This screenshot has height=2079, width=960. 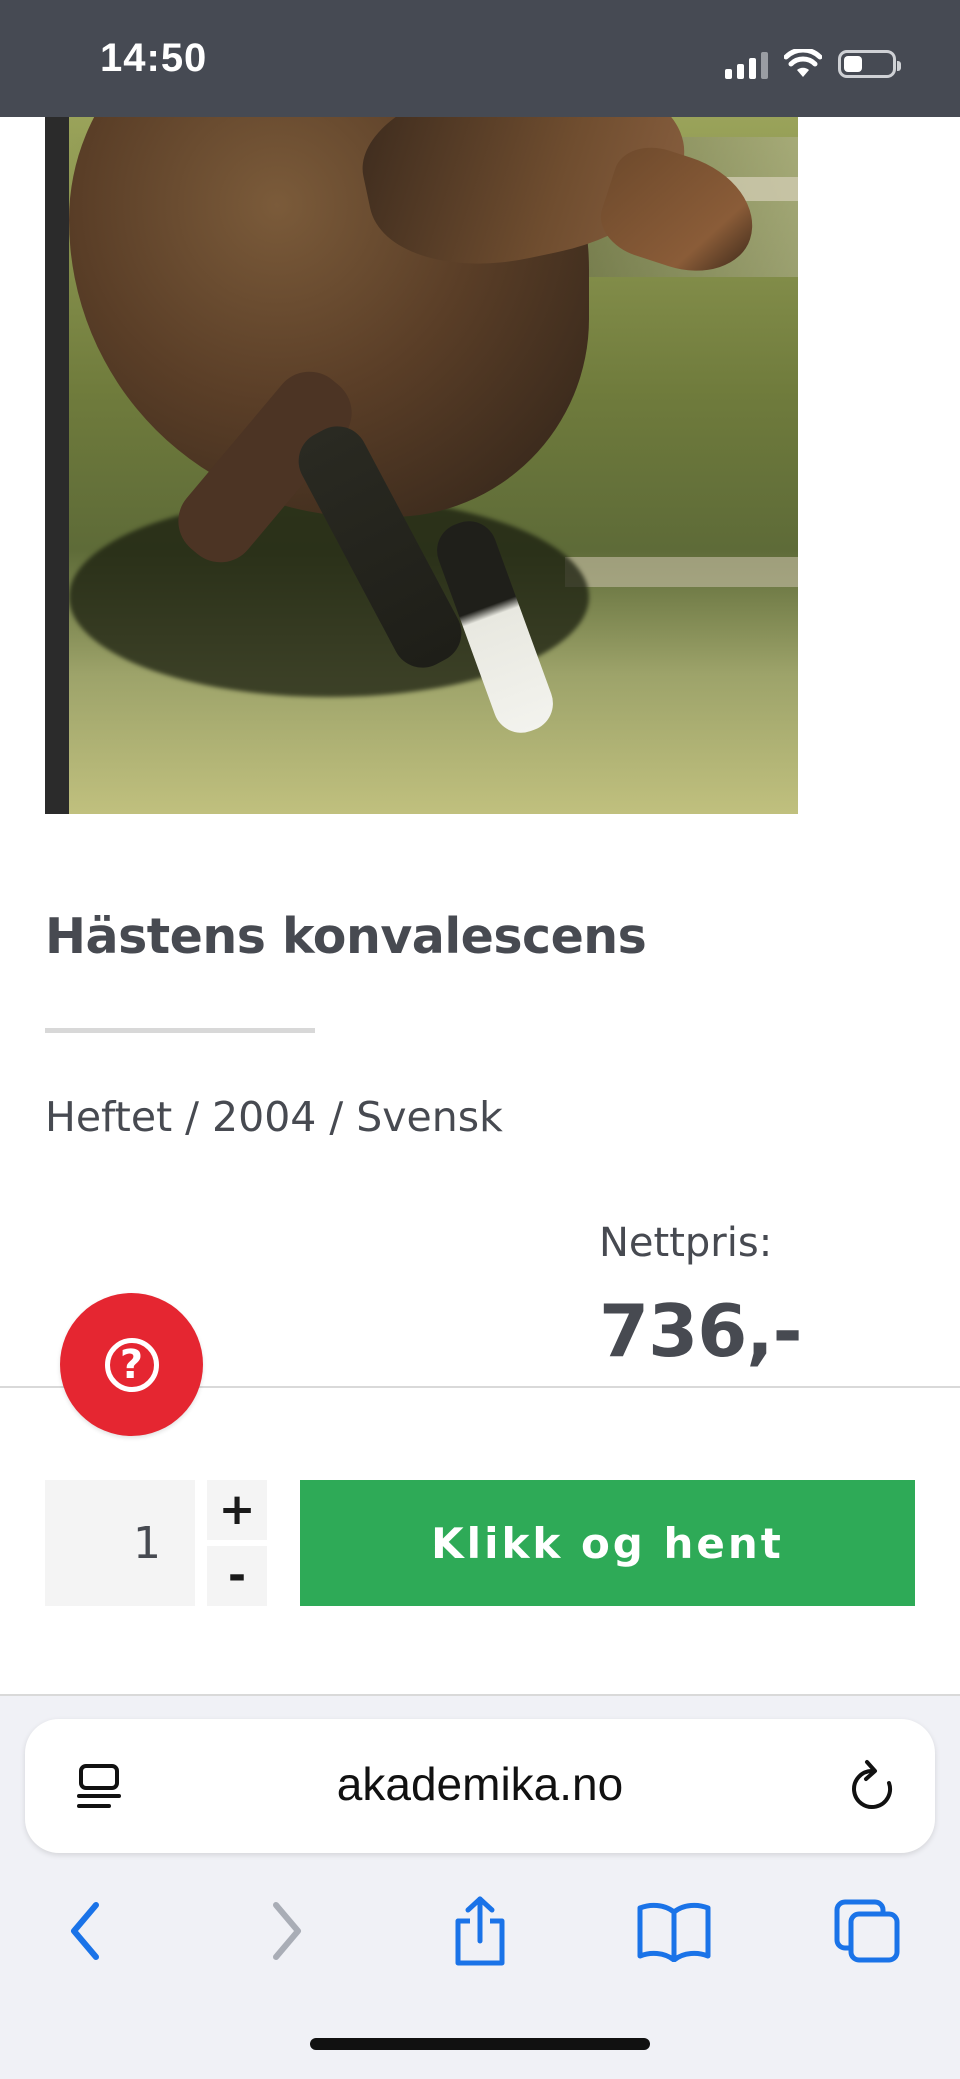 What do you see at coordinates (120, 1543) in the screenshot?
I see `quantity-input` at bounding box center [120, 1543].